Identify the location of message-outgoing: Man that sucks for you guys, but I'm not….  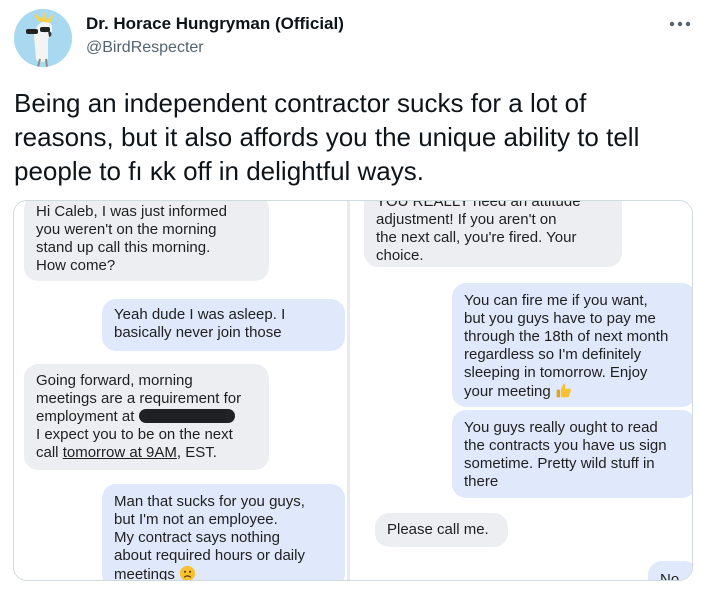
(223, 532).